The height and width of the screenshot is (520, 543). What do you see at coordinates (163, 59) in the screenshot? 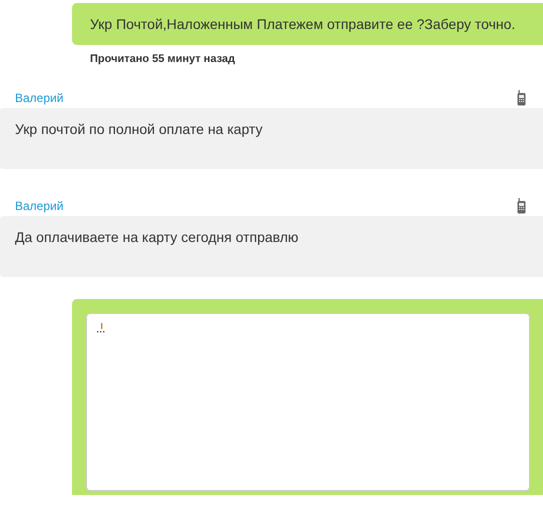
I see `read-status: Прочитано 55 минут назад` at bounding box center [163, 59].